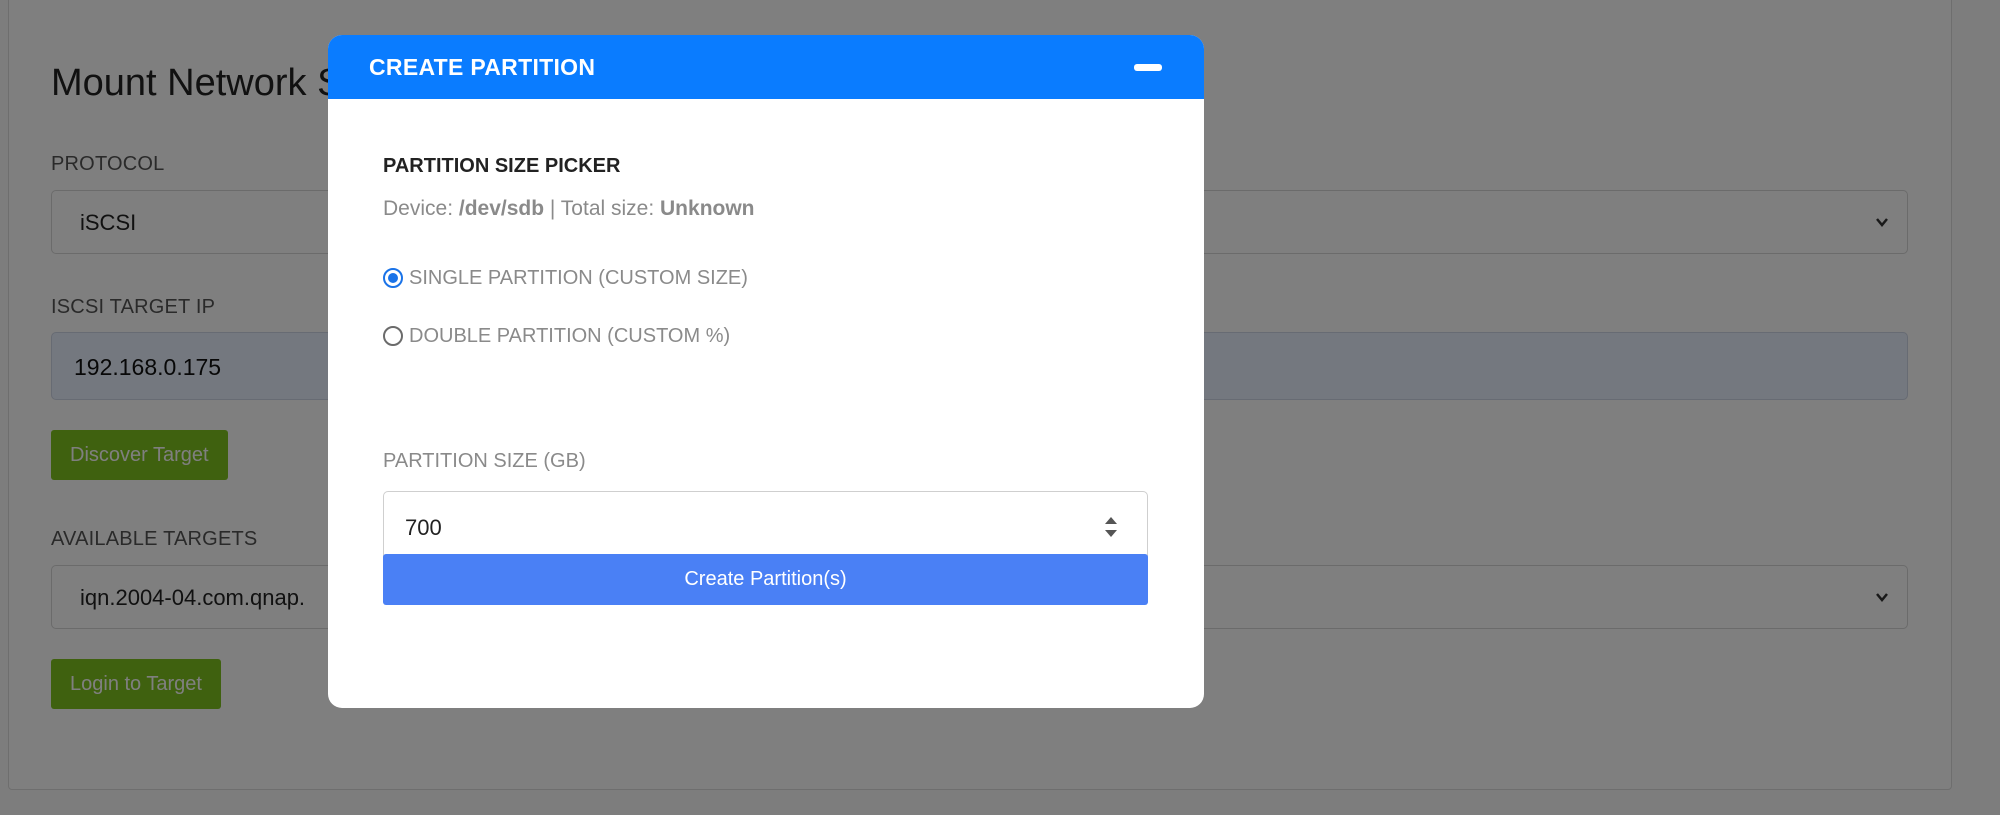  Describe the element at coordinates (578, 277) in the screenshot. I see `single-partition-label: SINGLE PARTITION (CUSTOM SIZE)` at that location.